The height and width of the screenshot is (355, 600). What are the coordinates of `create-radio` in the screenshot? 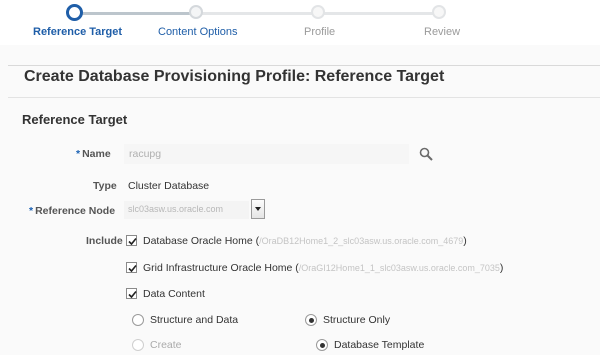 It's located at (138, 345).